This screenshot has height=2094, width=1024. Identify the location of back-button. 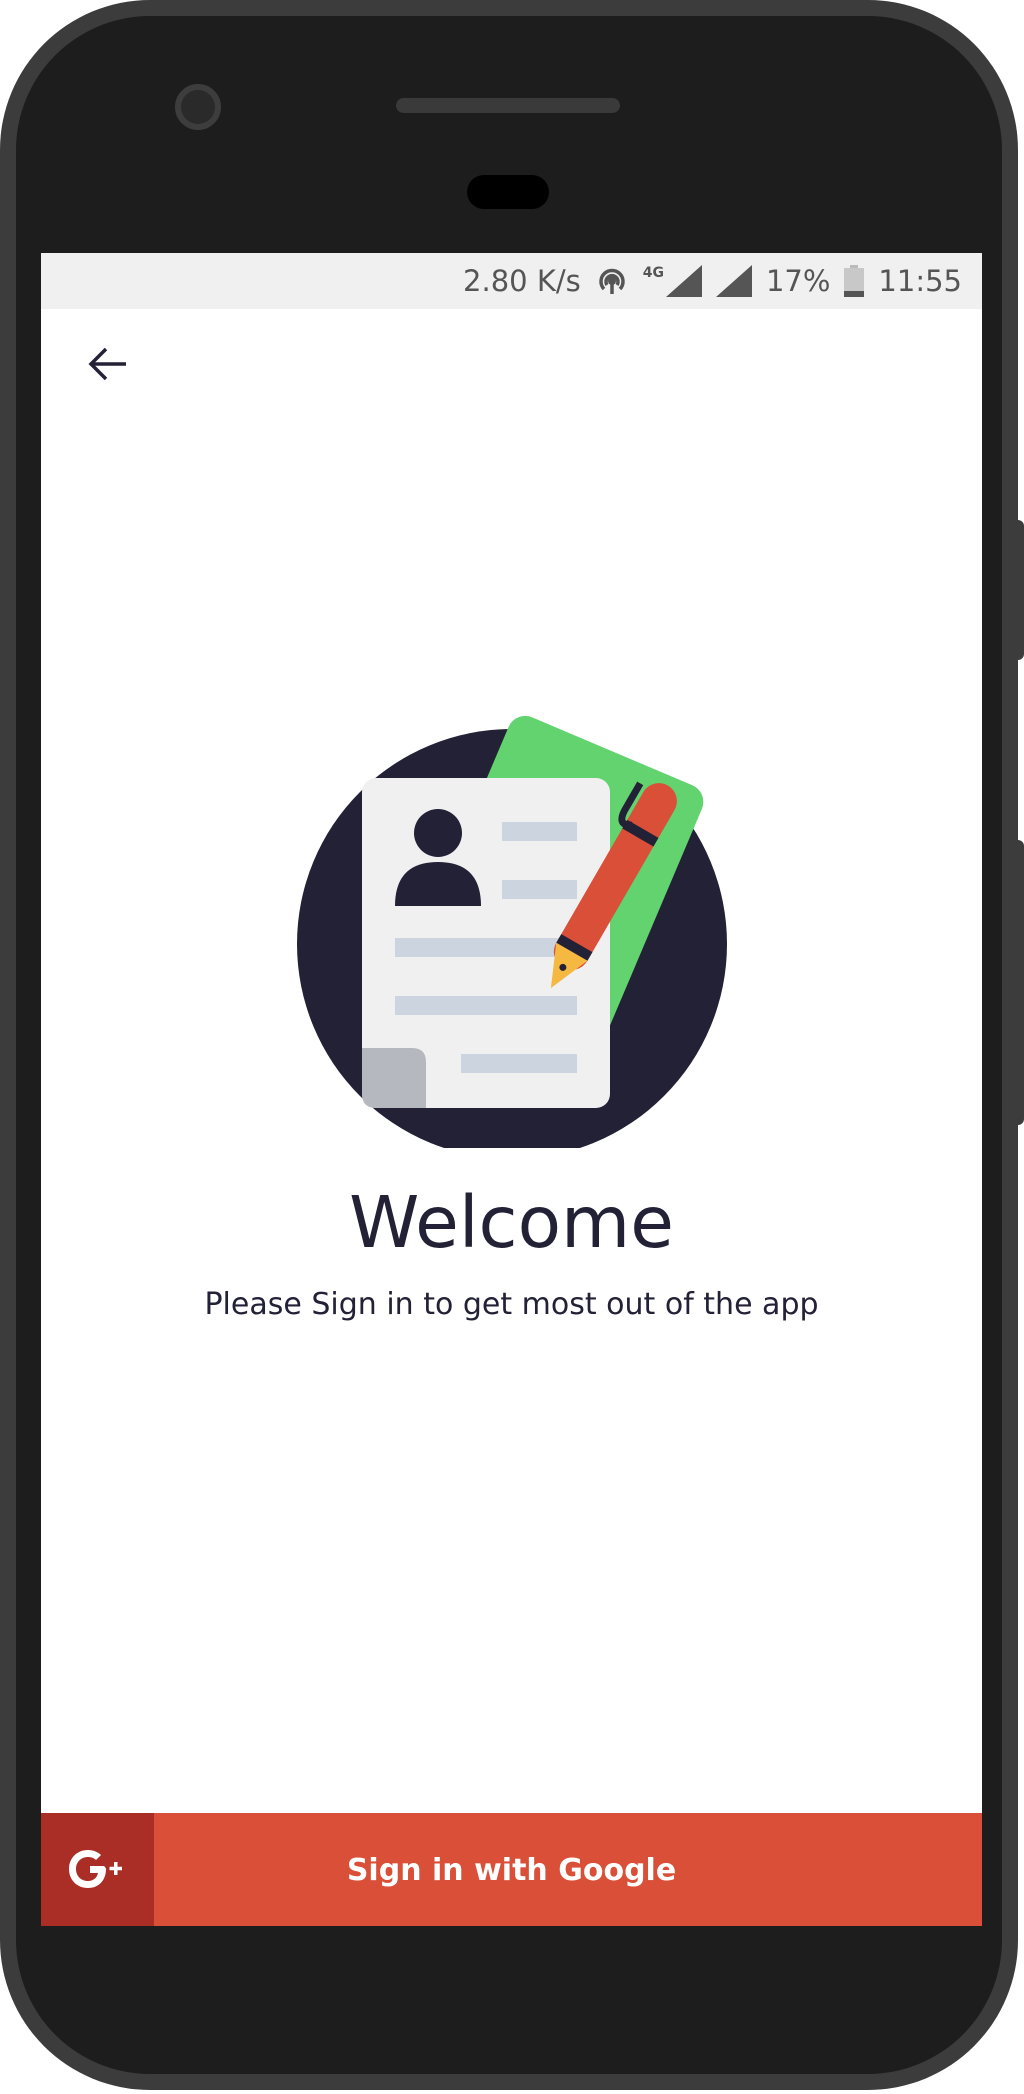
(108, 364).